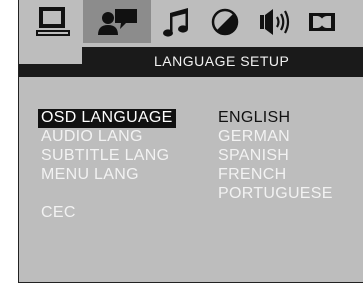  Describe the element at coordinates (275, 175) in the screenshot. I see `option-french: FRENCH` at that location.